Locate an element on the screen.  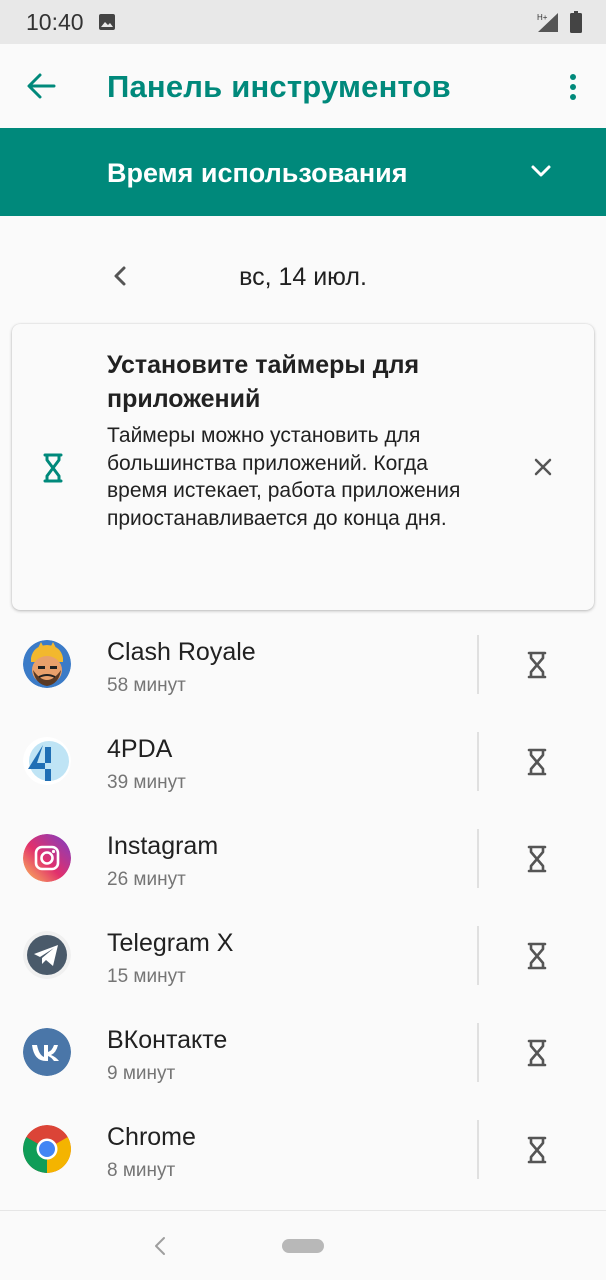
chrome-icon is located at coordinates (47, 1149).